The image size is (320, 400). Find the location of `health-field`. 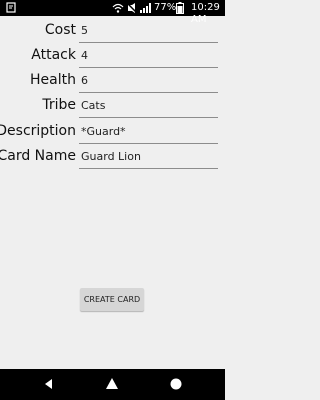

health-field is located at coordinates (148, 80).